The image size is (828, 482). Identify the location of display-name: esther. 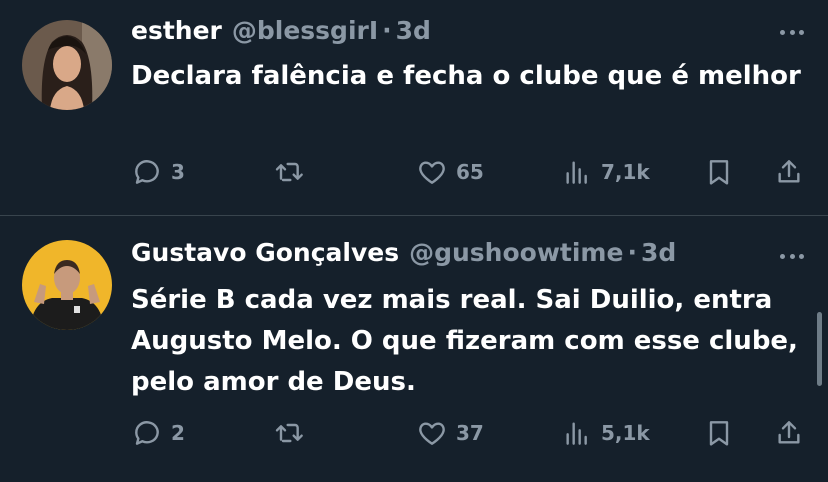
(176, 30).